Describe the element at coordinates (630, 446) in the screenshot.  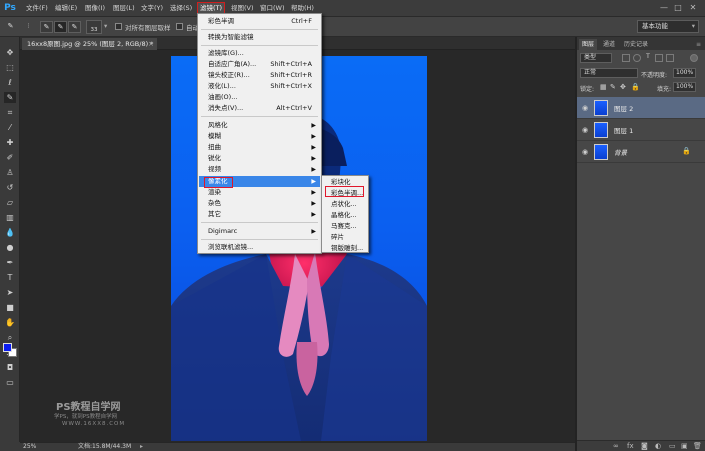
I see `layer-style-icon: fx` at that location.